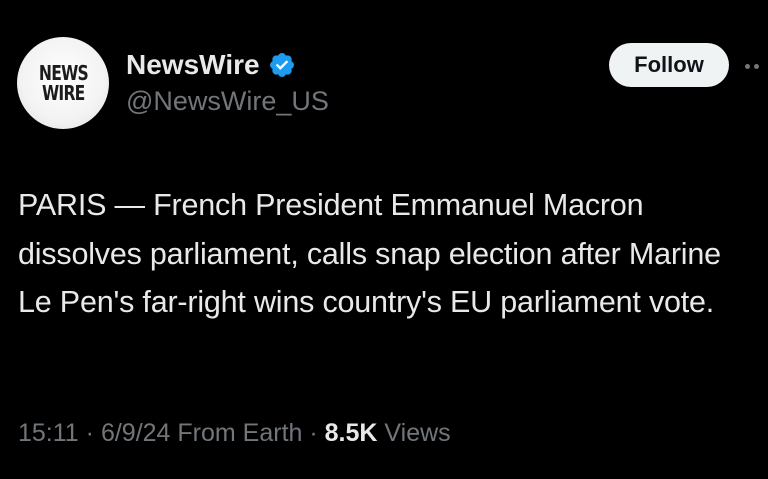  I want to click on more-options-icon, so click(756, 64).